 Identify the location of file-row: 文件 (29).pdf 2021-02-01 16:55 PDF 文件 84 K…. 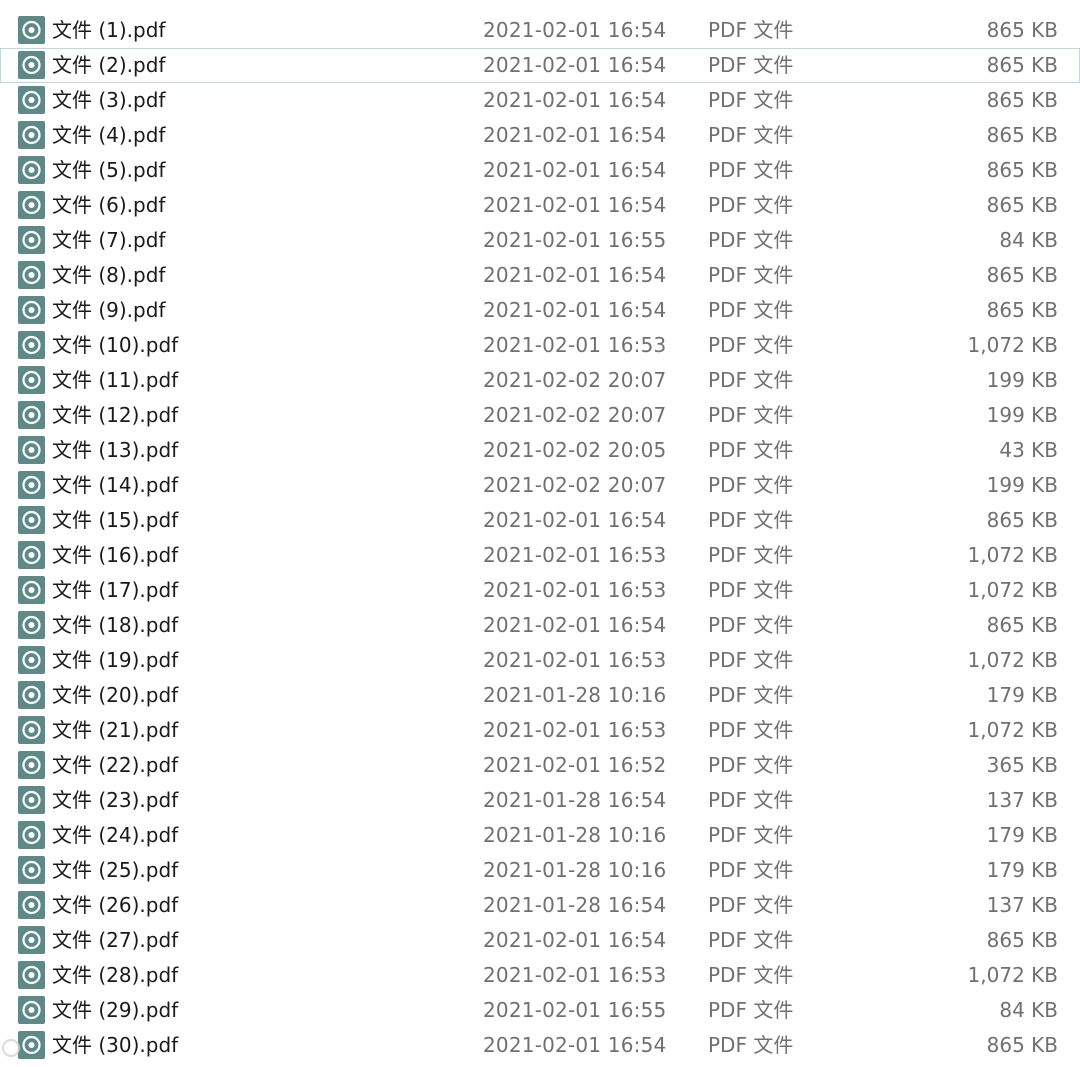
(540, 1010).